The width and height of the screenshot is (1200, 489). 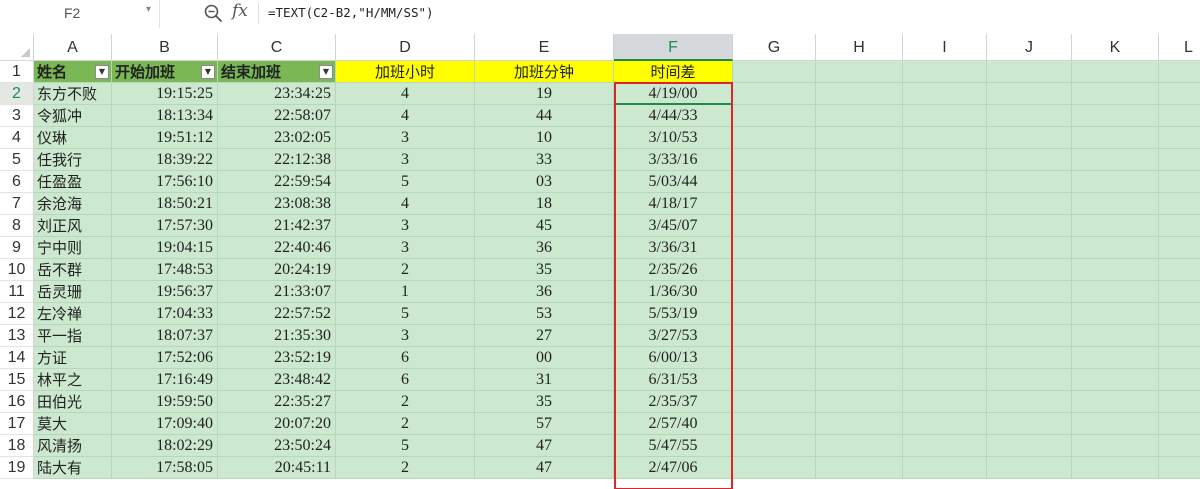 I want to click on cell-d: 4, so click(x=405, y=116).